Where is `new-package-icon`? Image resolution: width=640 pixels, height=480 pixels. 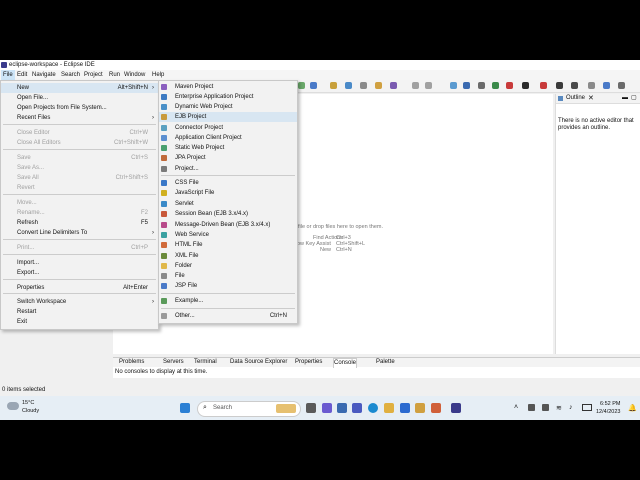 new-package-icon is located at coordinates (333, 85).